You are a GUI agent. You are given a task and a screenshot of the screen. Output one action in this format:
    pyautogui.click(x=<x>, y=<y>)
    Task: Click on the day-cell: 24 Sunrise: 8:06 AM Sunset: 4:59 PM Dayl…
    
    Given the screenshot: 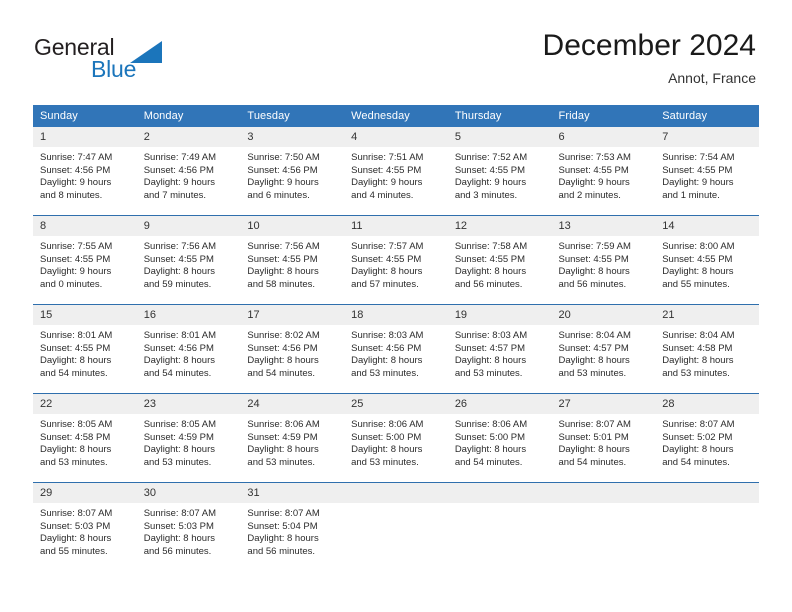 What is the action you would take?
    pyautogui.click(x=292, y=438)
    